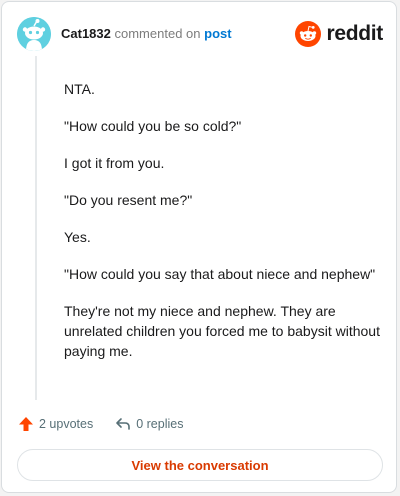 The image size is (400, 496). I want to click on brand-wordmark: reddit, so click(354, 33).